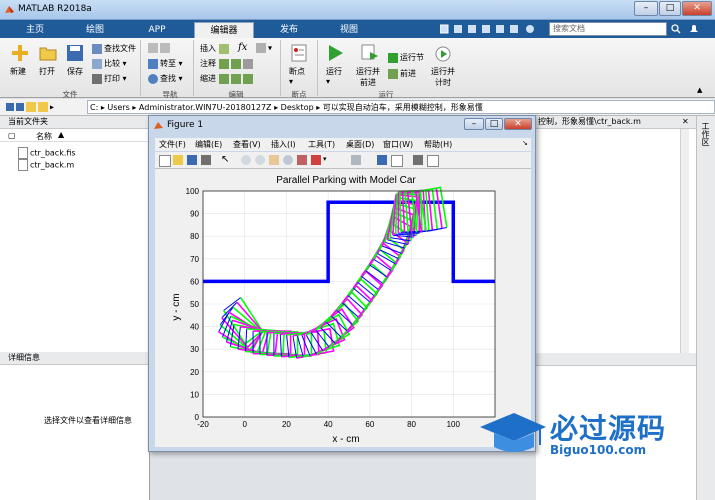 The height and width of the screenshot is (500, 715). What do you see at coordinates (224, 30) in the screenshot?
I see `tab-editor: 编辑器` at bounding box center [224, 30].